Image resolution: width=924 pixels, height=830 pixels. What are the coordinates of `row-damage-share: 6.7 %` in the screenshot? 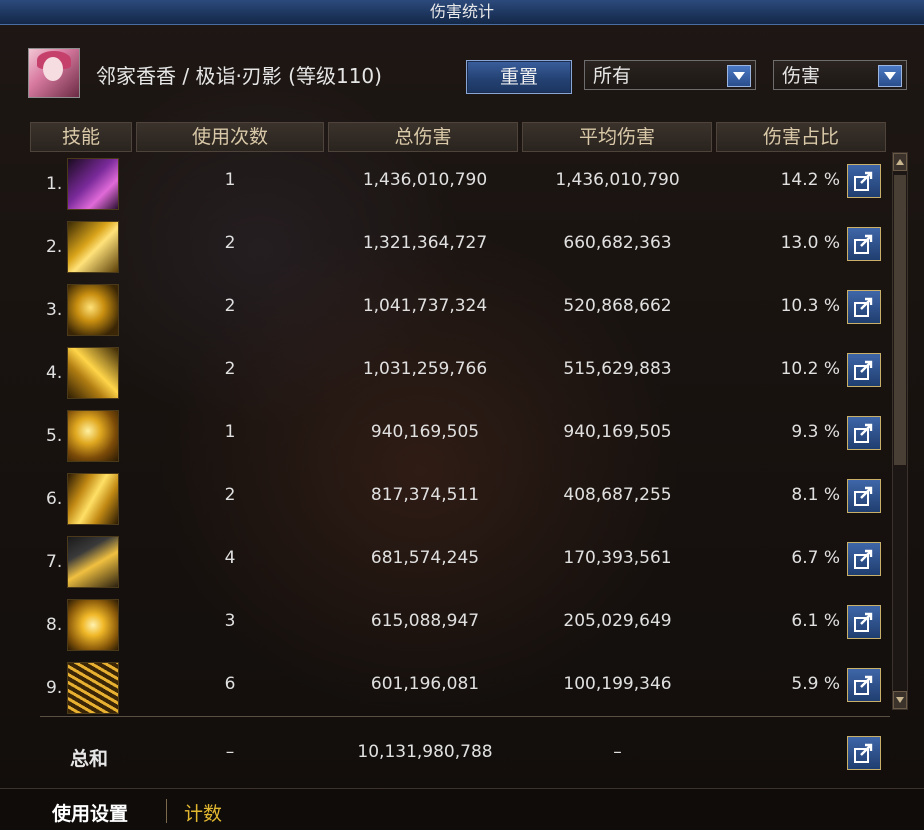 It's located at (815, 558).